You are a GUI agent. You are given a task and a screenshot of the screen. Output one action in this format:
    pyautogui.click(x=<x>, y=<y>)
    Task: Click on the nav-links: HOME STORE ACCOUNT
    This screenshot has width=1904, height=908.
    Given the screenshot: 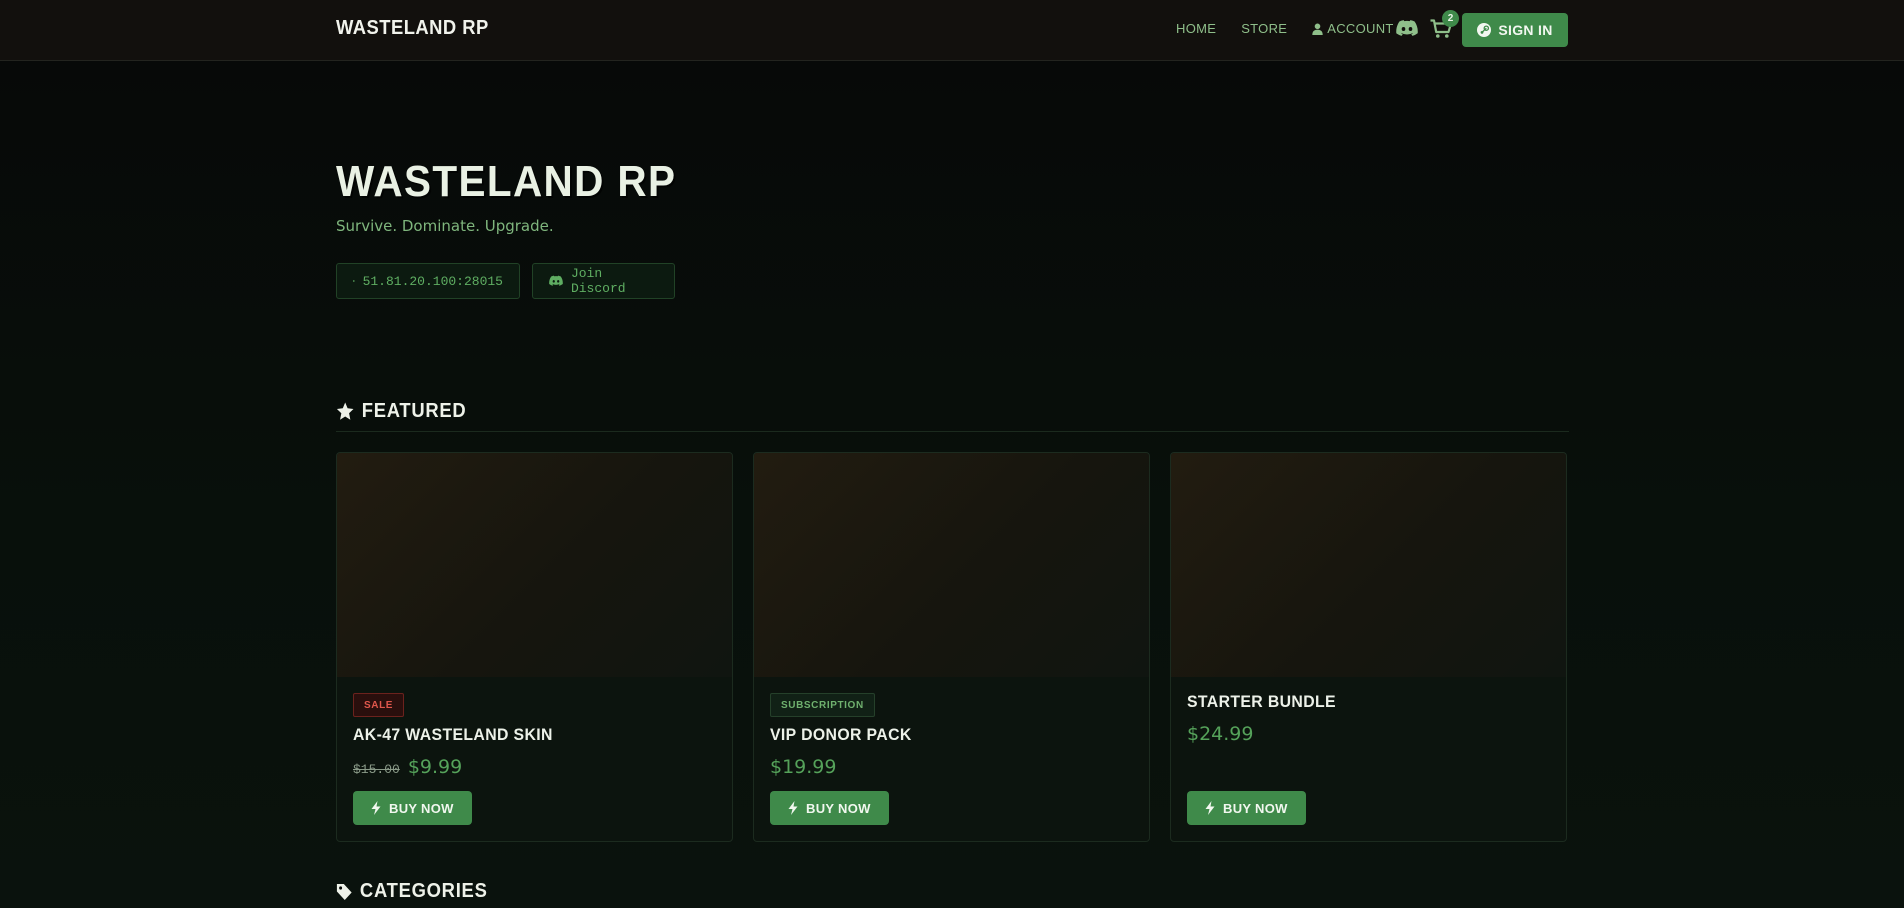 What is the action you would take?
    pyautogui.click(x=1285, y=28)
    